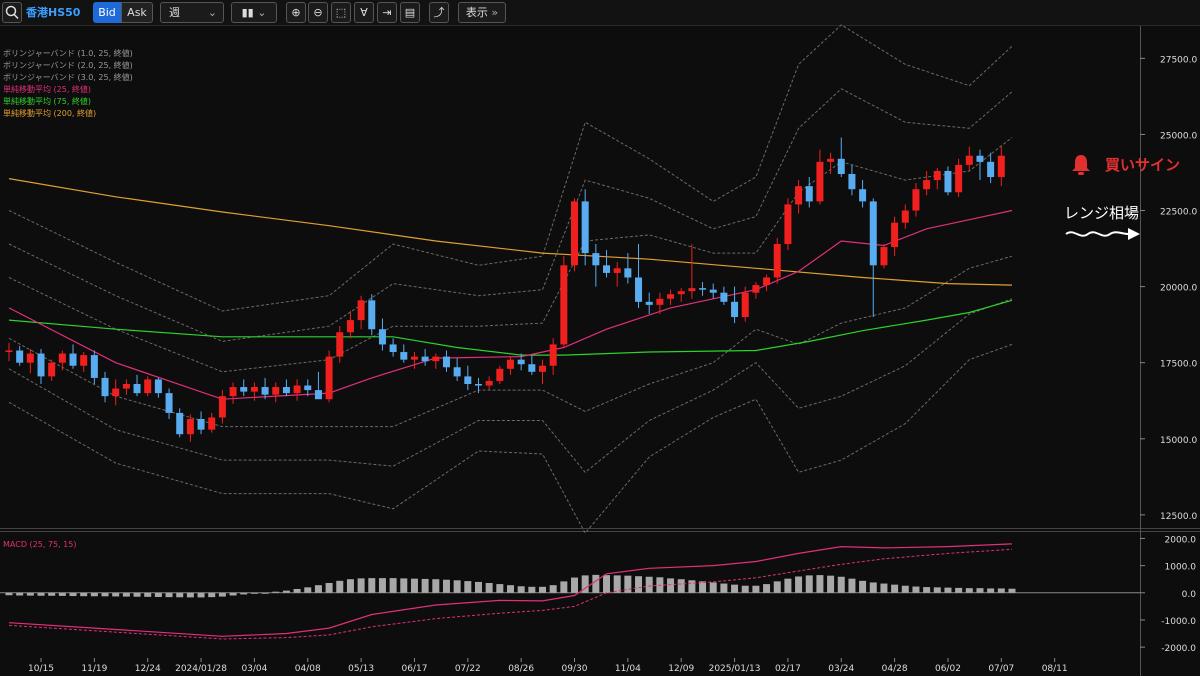 This screenshot has width=1200, height=676. What do you see at coordinates (1178, 289) in the screenshot?
I see `y-tick-label: 20000.0` at bounding box center [1178, 289].